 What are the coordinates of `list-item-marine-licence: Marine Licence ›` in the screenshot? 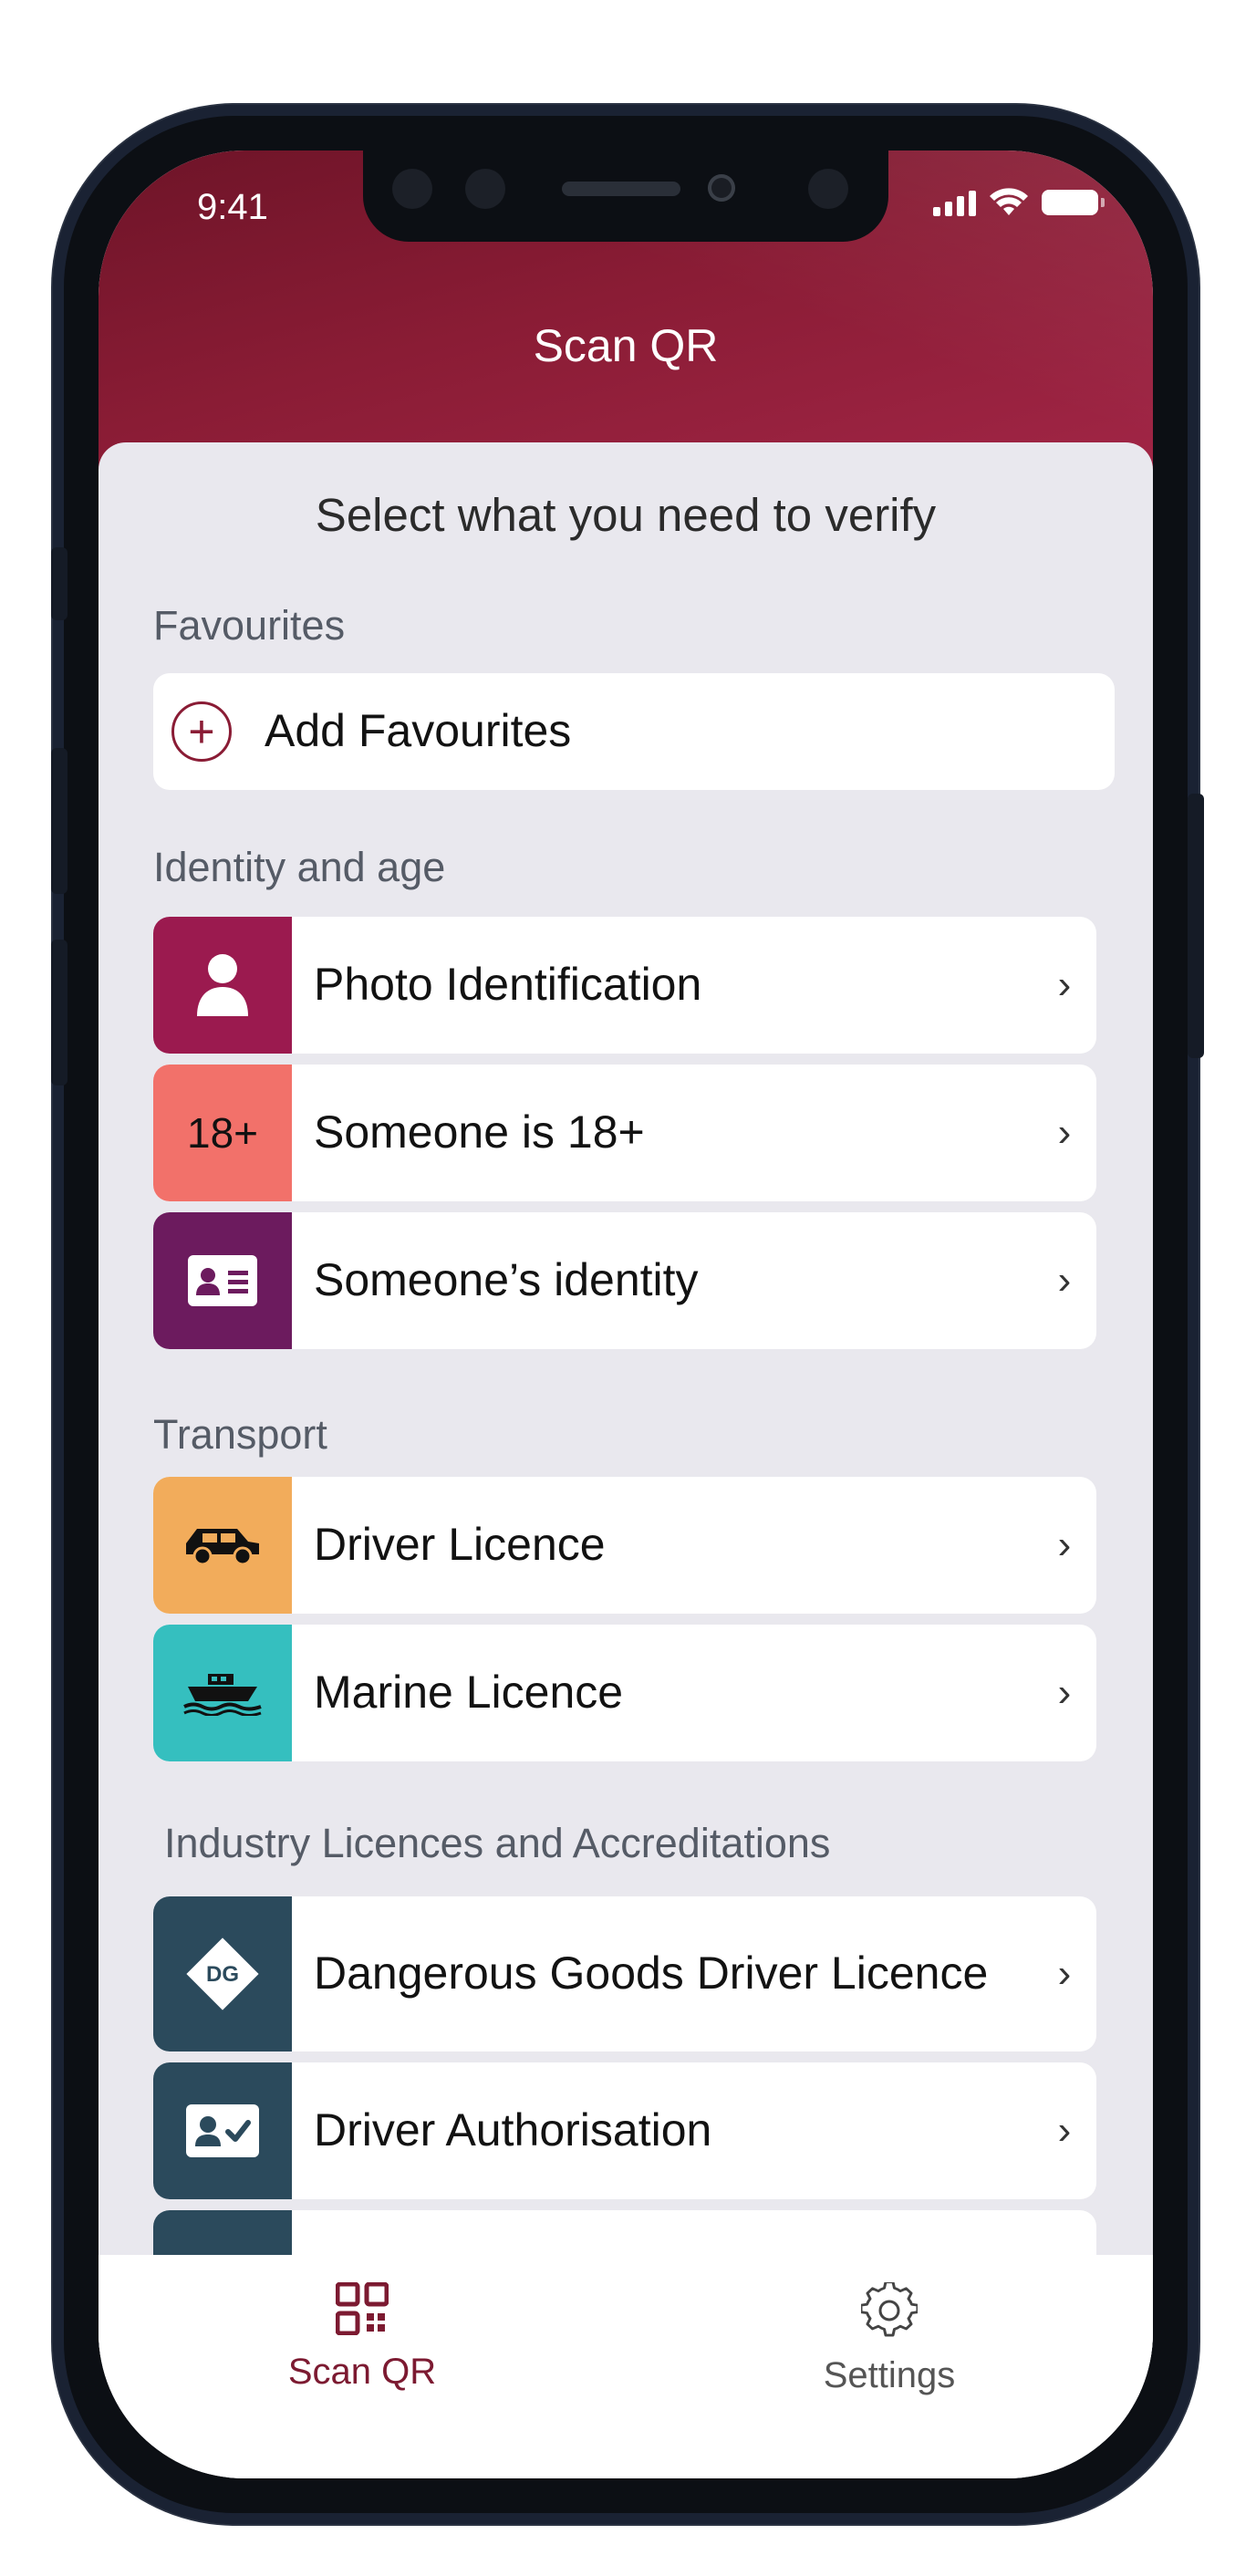 It's located at (624, 1693).